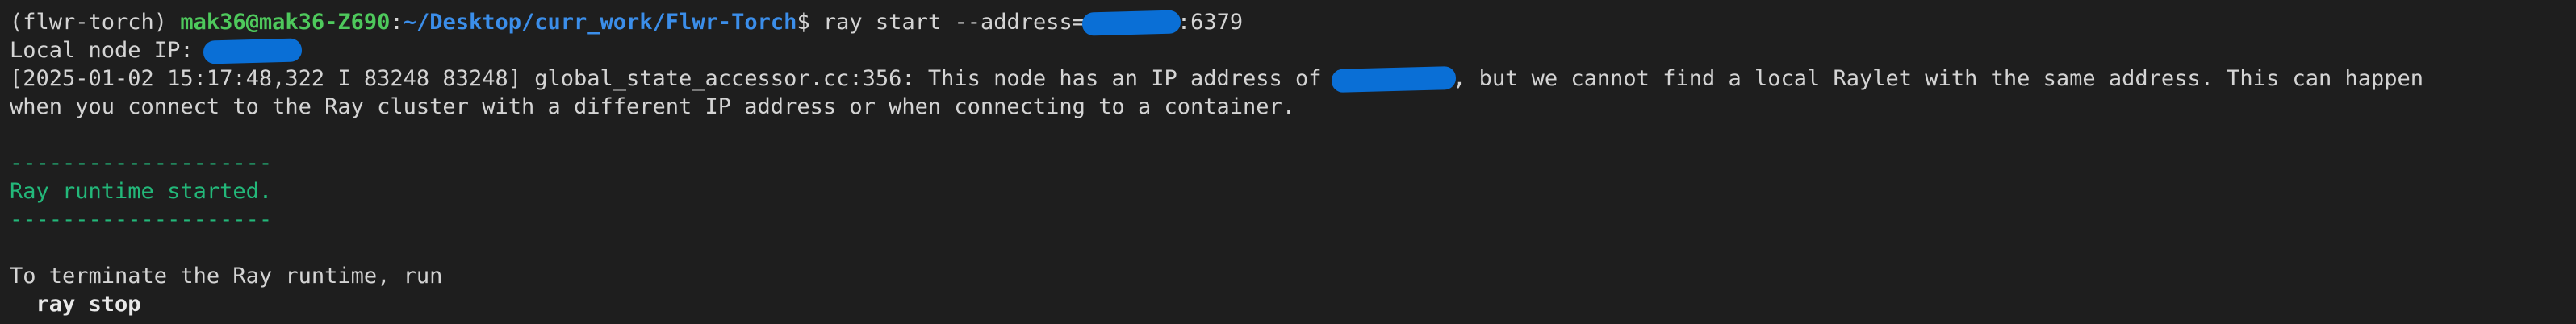  I want to click on conda-env-label: (flwr-torch), so click(89, 22).